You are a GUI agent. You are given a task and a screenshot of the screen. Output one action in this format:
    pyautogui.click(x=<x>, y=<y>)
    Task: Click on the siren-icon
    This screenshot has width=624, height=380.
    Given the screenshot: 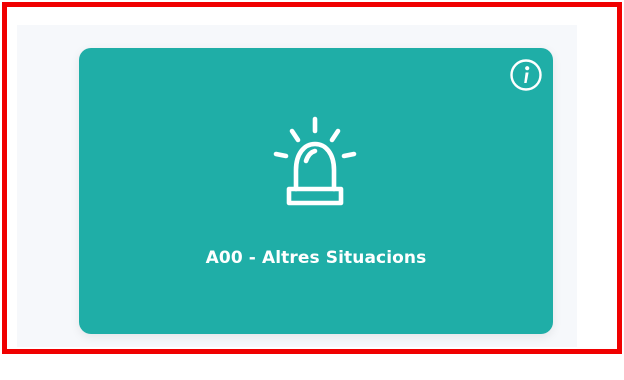 What is the action you would take?
    pyautogui.click(x=315, y=161)
    